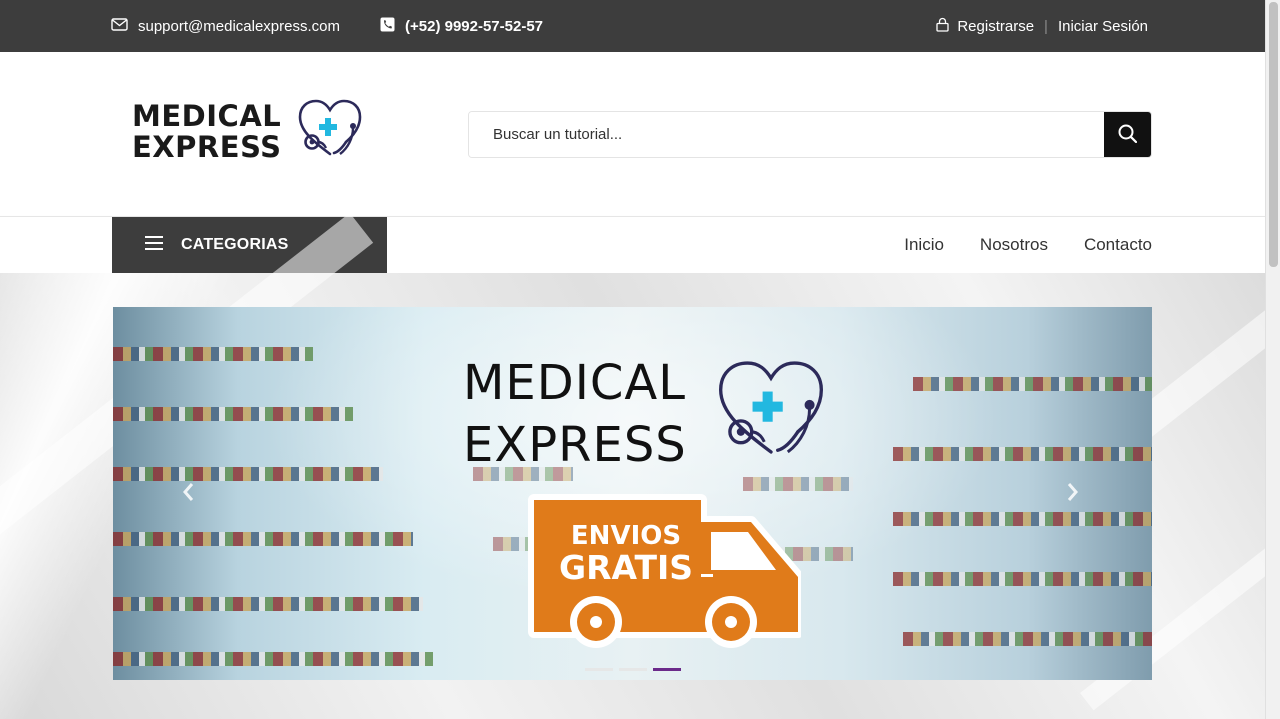 This screenshot has width=1280, height=719. I want to click on register-link: Registrarse, so click(995, 26).